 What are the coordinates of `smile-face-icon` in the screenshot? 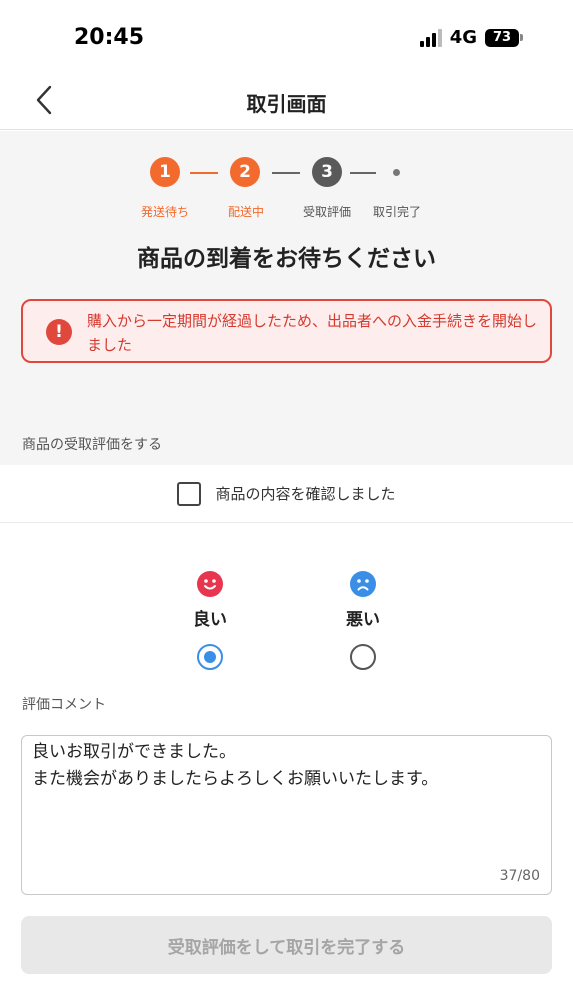 It's located at (210, 584).